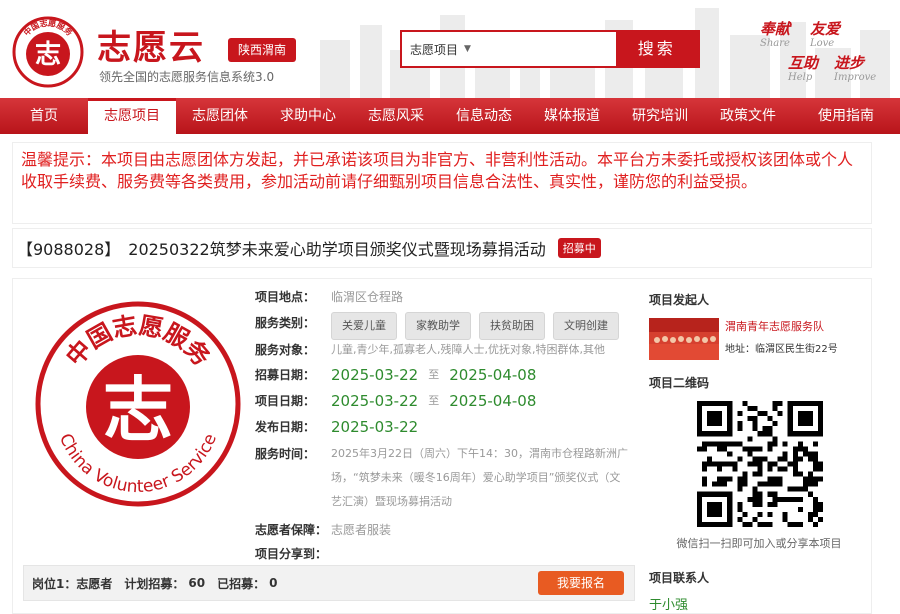  Describe the element at coordinates (656, 49) in the screenshot. I see `search-button: 搜索` at that location.